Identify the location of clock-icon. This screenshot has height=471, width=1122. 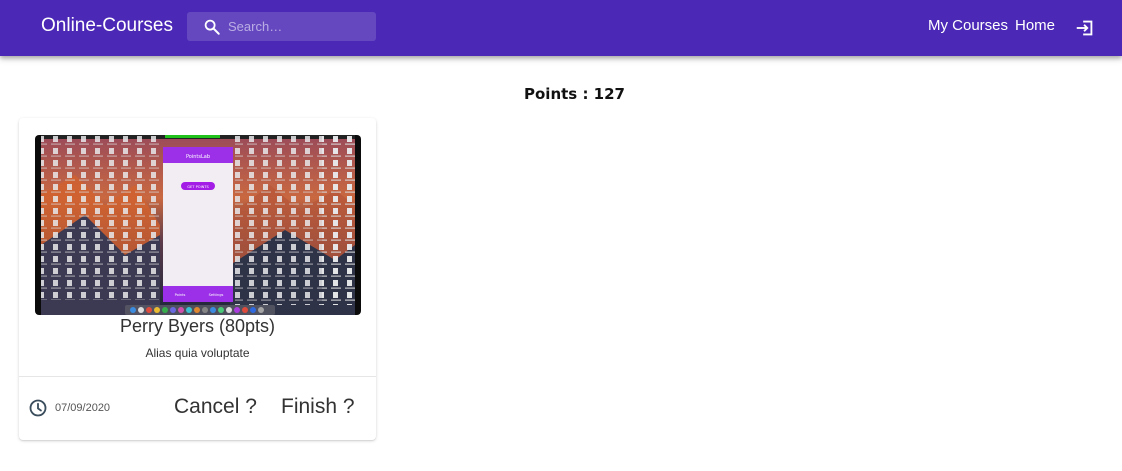
(38, 408).